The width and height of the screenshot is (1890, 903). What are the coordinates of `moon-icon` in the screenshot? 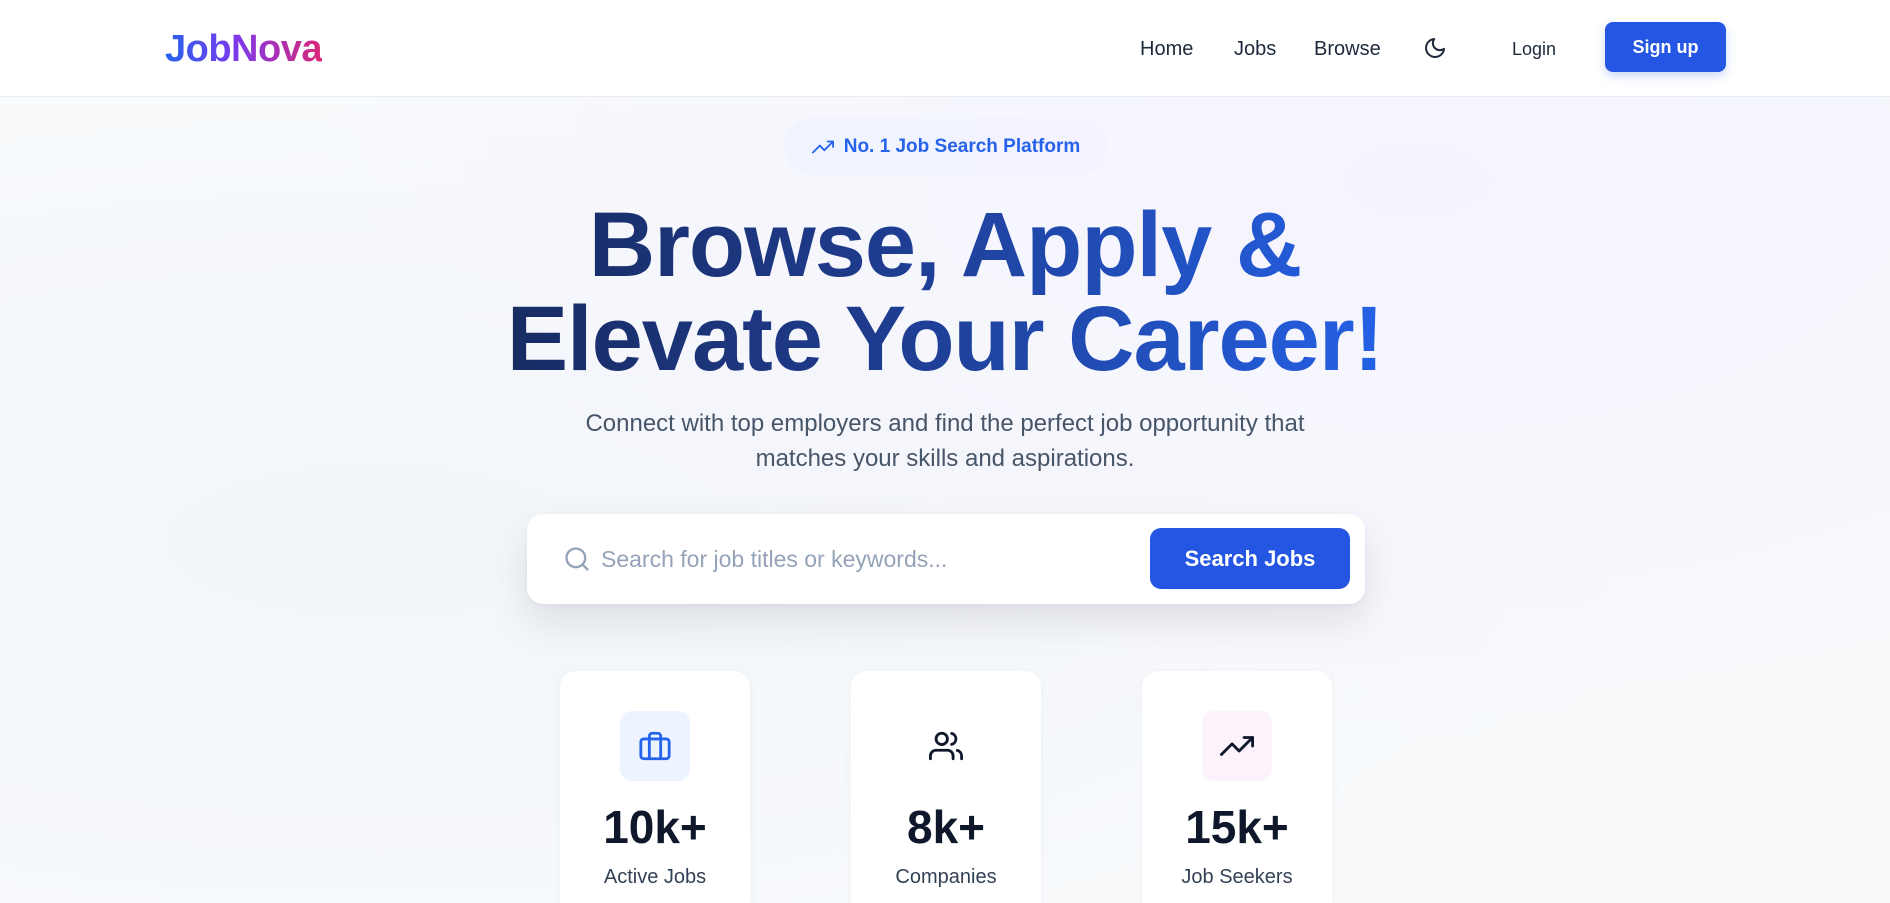 It's located at (1435, 48).